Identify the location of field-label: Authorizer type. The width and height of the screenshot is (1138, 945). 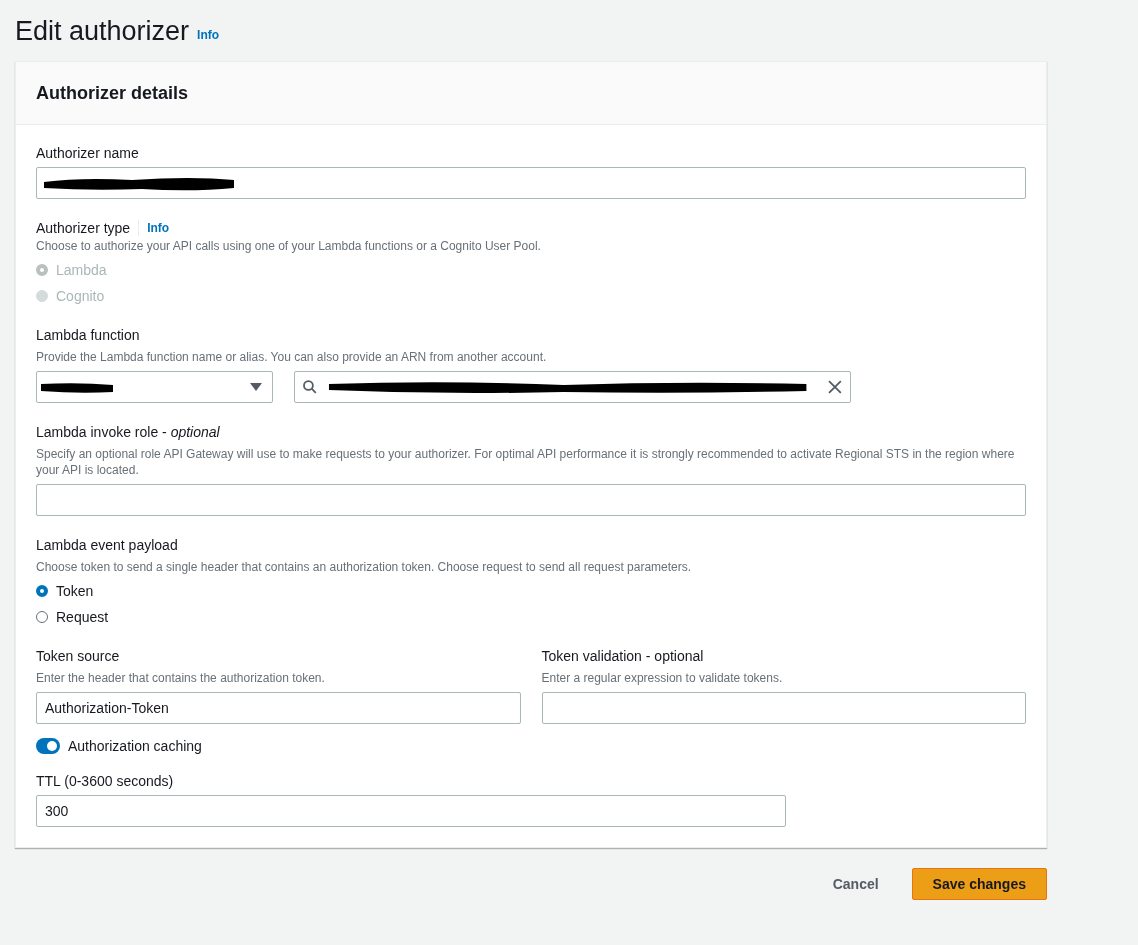
(83, 228).